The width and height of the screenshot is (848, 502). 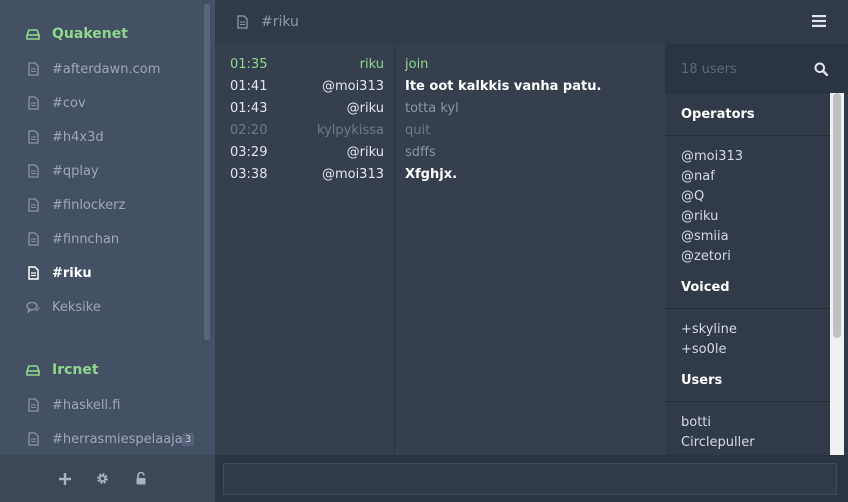 What do you see at coordinates (100, 171) in the screenshot?
I see `channel-item: #qplay` at bounding box center [100, 171].